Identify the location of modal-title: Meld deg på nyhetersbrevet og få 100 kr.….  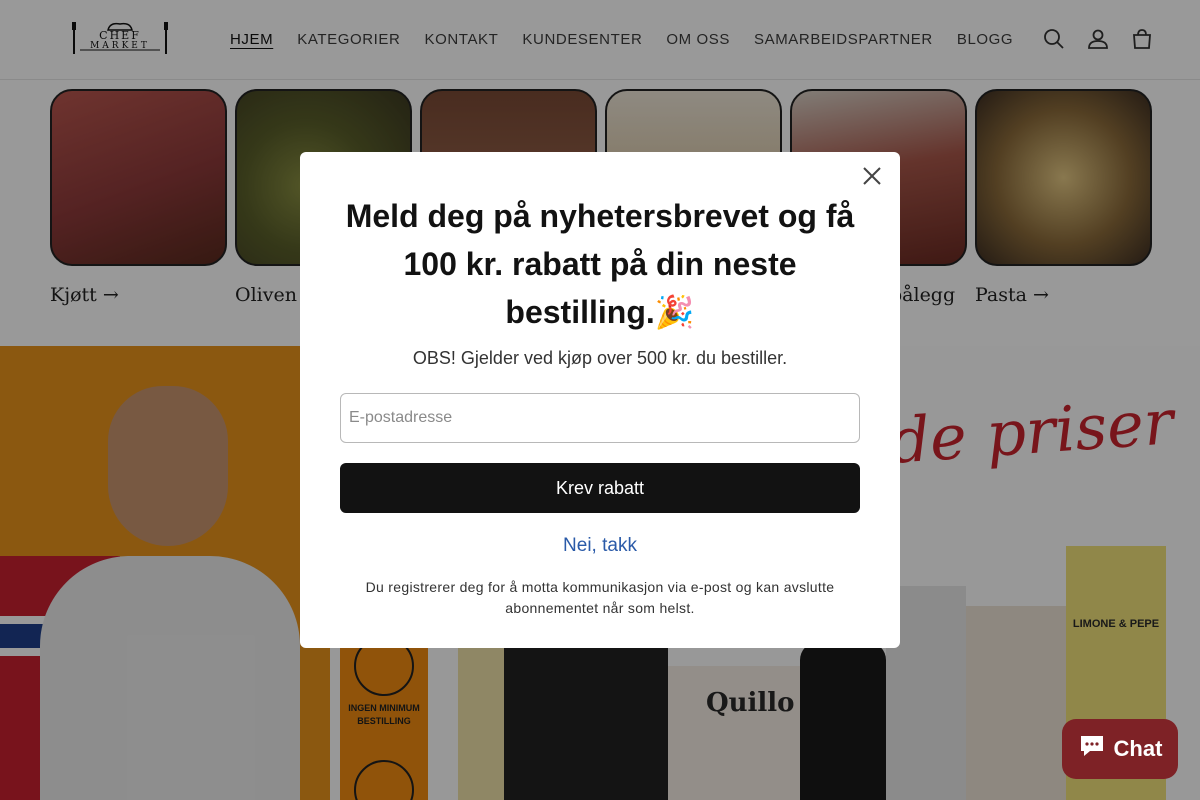
(600, 264).